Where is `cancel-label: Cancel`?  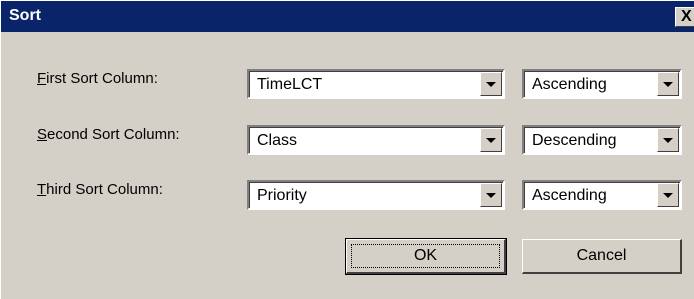 cancel-label: Cancel is located at coordinates (601, 255).